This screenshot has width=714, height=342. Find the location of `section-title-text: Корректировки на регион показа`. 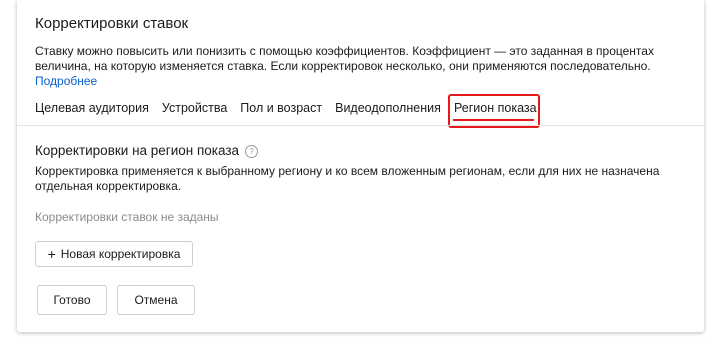

section-title-text: Корректировки на регион показа is located at coordinates (137, 150).